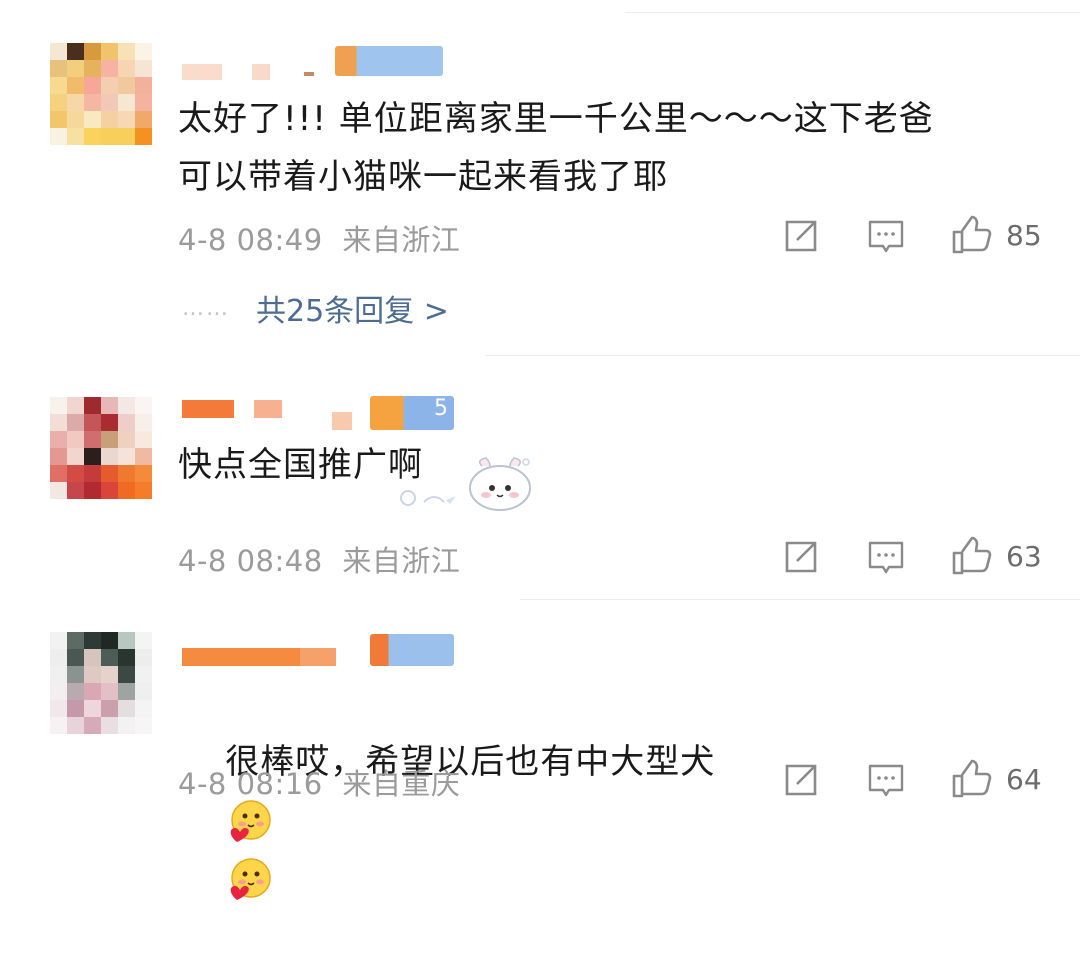  What do you see at coordinates (250, 784) in the screenshot?
I see `comment-date: 4-8 08:16` at bounding box center [250, 784].